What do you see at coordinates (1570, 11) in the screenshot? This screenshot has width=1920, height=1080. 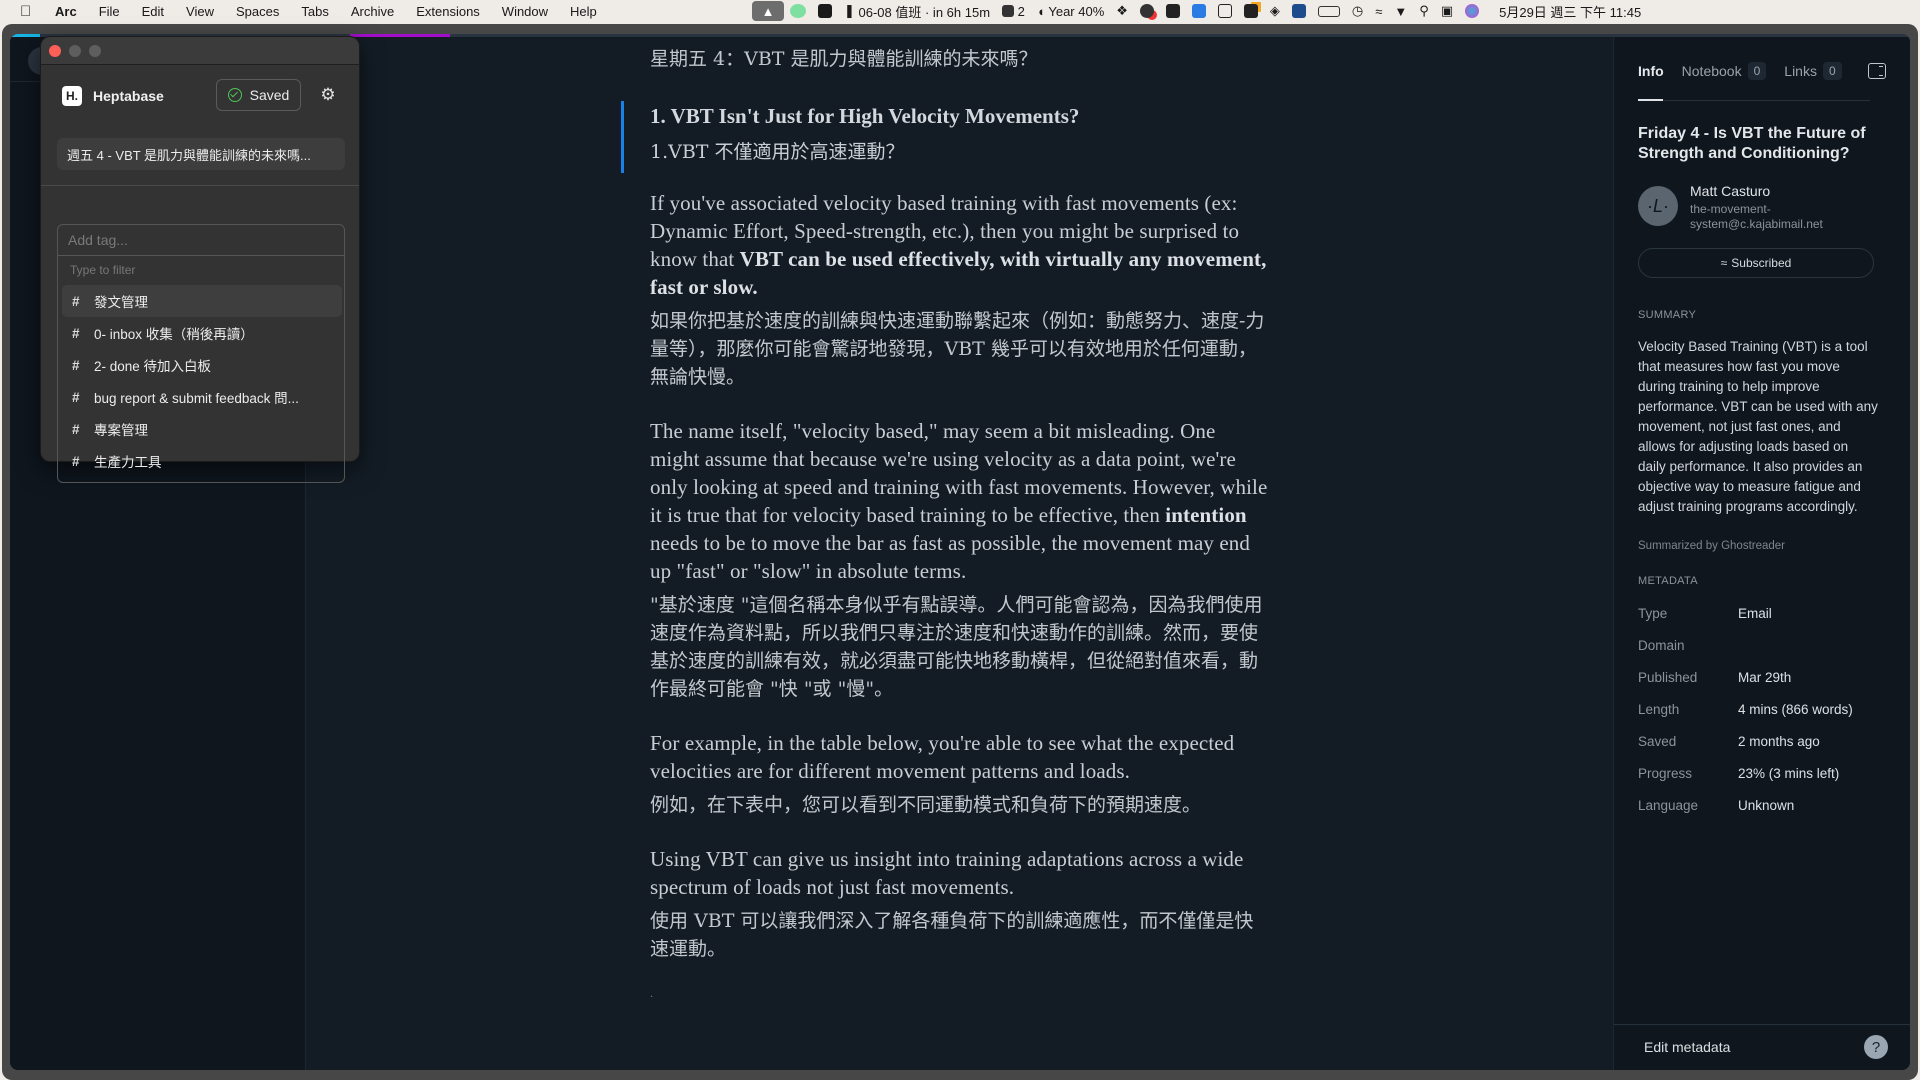 I see `menubar-clock: 5月29日 週三 下午 11:45` at bounding box center [1570, 11].